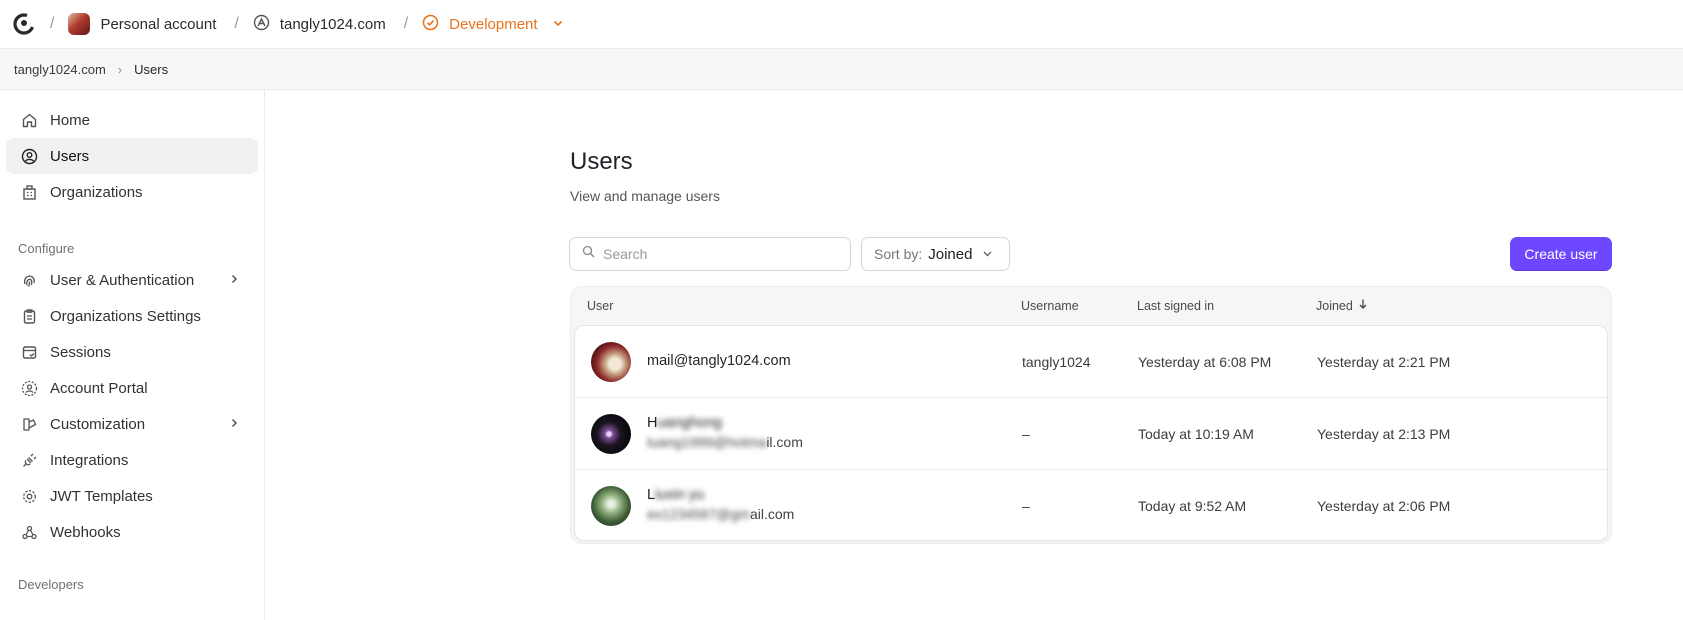  What do you see at coordinates (713, 254) in the screenshot?
I see `search-input` at bounding box center [713, 254].